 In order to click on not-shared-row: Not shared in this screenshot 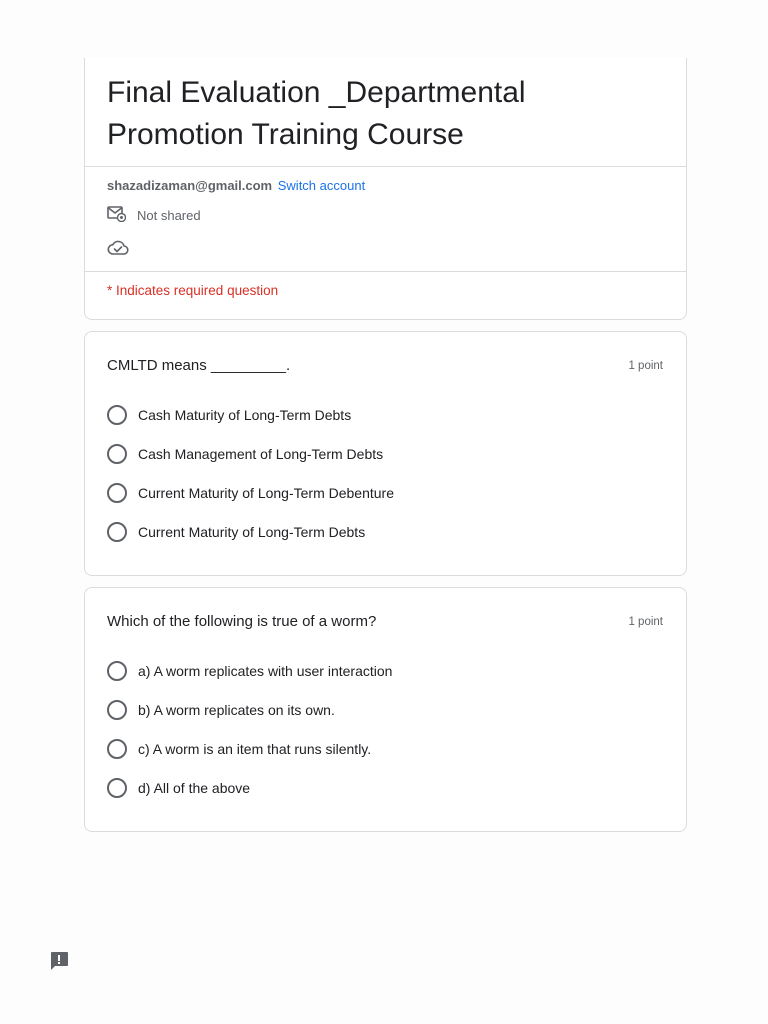, I will do `click(154, 215)`.